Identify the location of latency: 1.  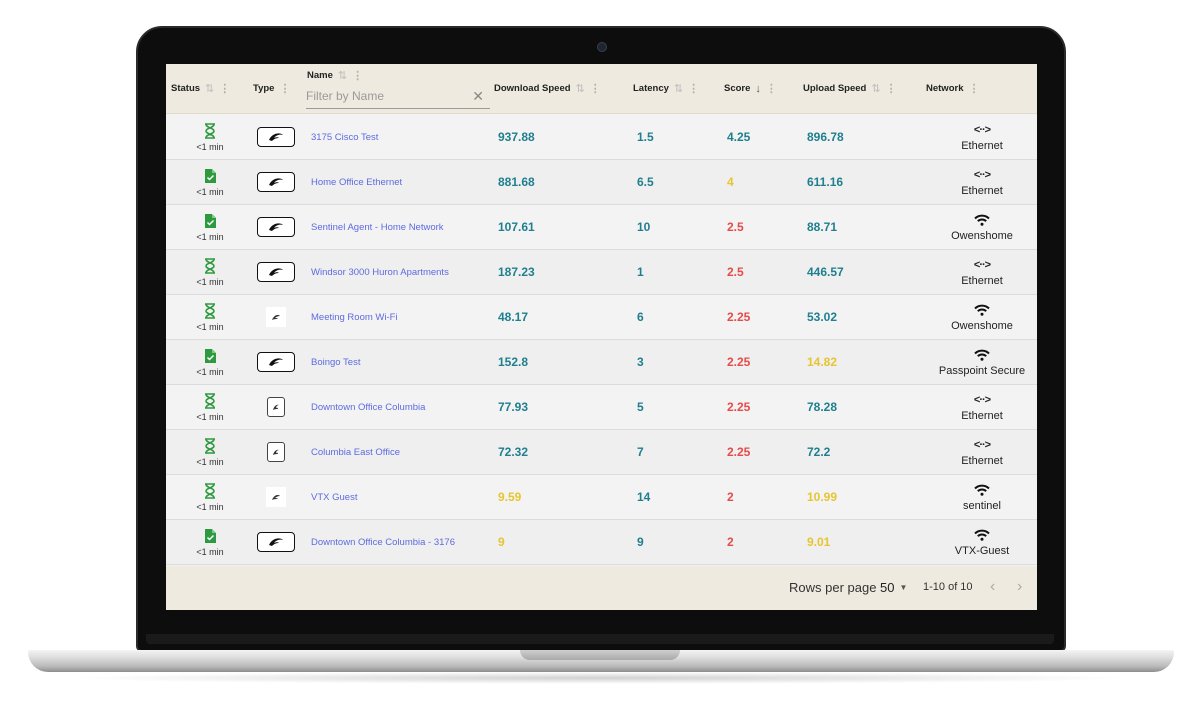
(640, 272).